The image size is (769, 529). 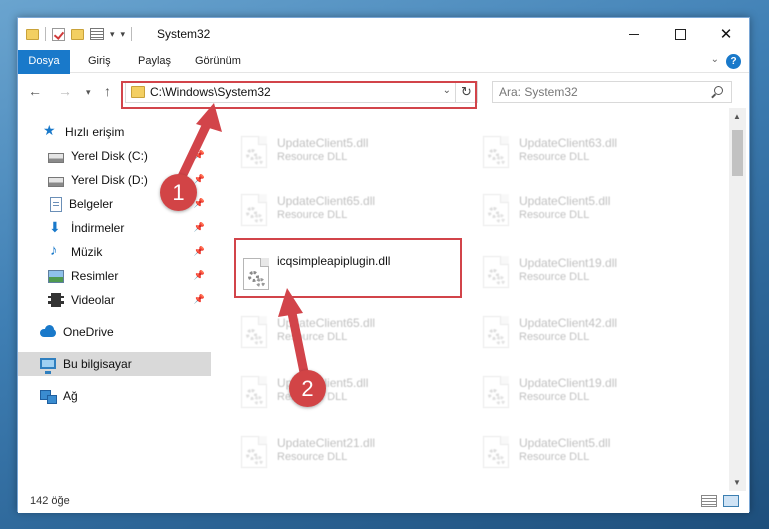 What do you see at coordinates (299, 95) in the screenshot?
I see `address-bar-highlight-box` at bounding box center [299, 95].